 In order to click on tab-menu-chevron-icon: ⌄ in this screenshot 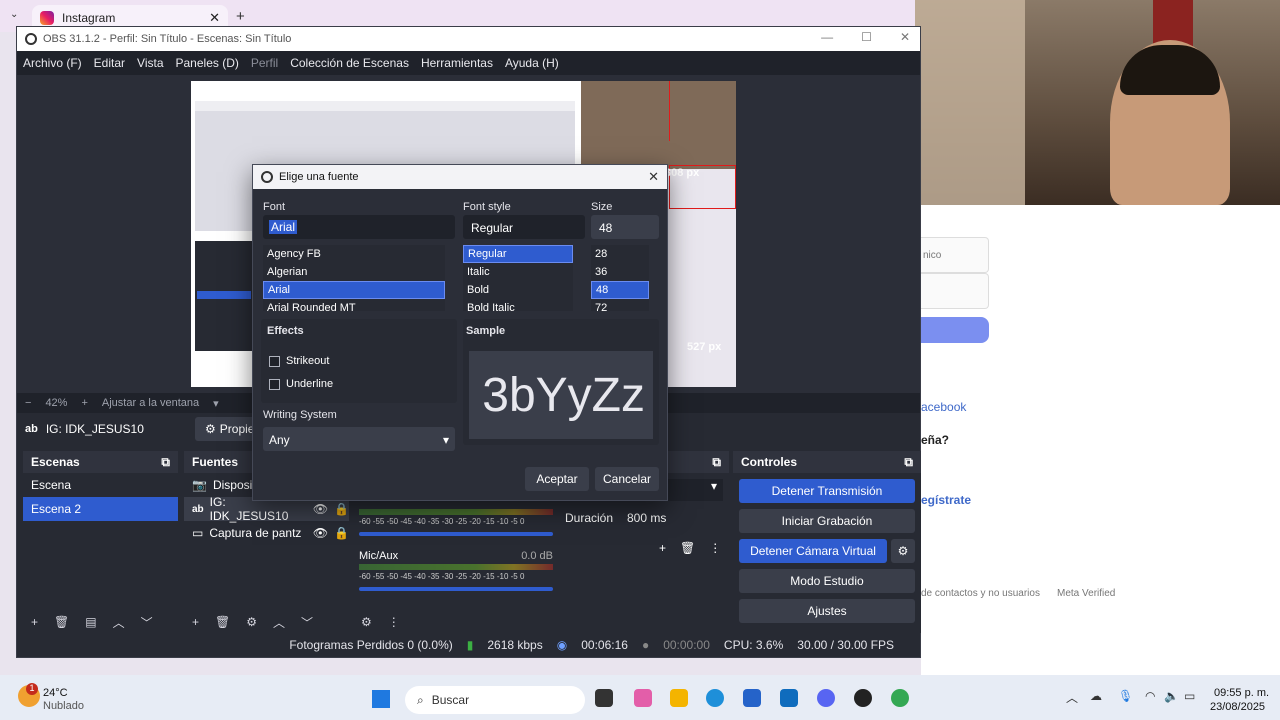, I will do `click(14, 14)`.